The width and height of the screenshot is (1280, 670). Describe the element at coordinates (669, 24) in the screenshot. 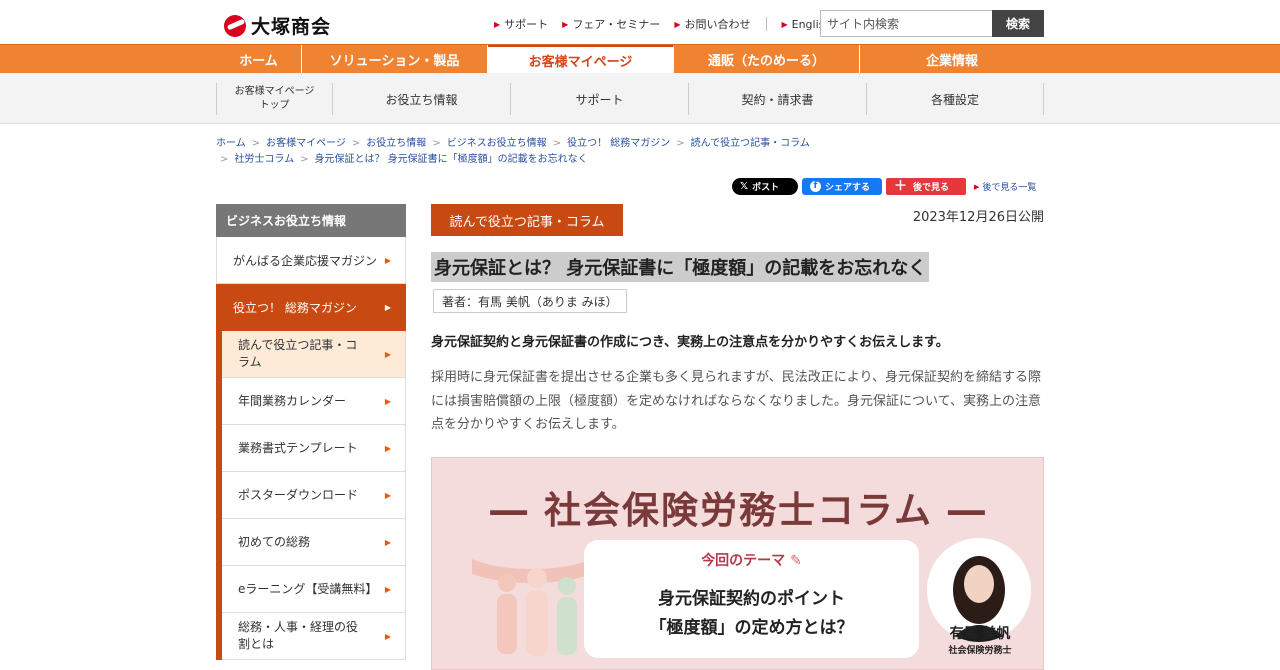

I see `utility-links: ▶ サポート ▶ フェア・セミナー ▶ お問い合わせ ▶ English` at that location.